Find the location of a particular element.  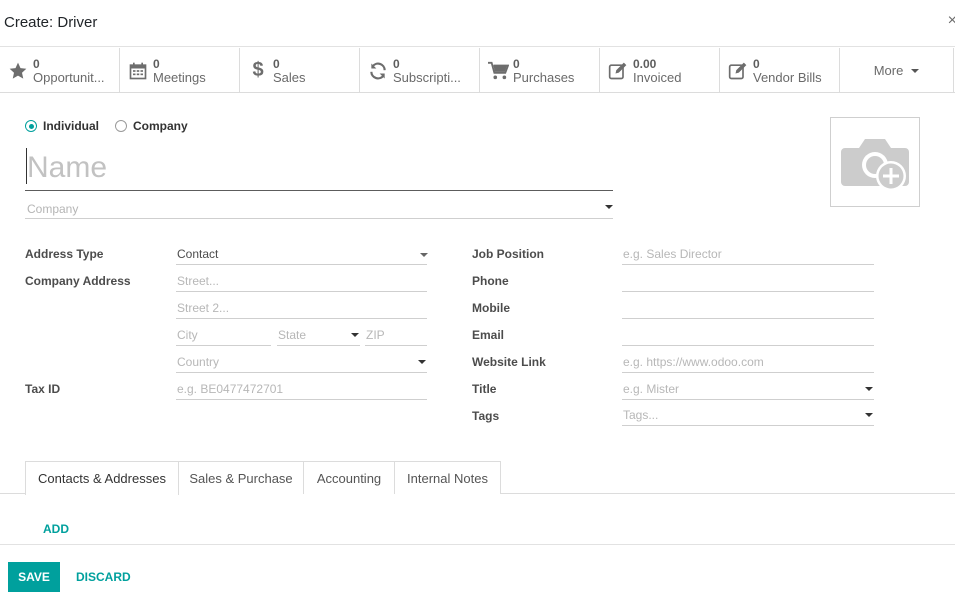

vendor-bills-button: 0 Vendor Bills is located at coordinates (780, 70).